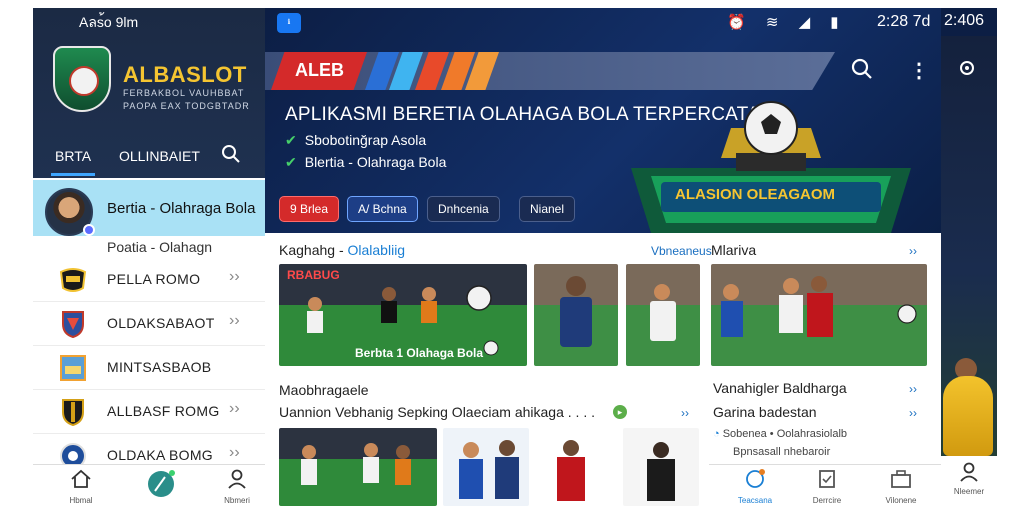  What do you see at coordinates (159, 156) in the screenshot?
I see `tab-online: OLLINBAIET` at bounding box center [159, 156].